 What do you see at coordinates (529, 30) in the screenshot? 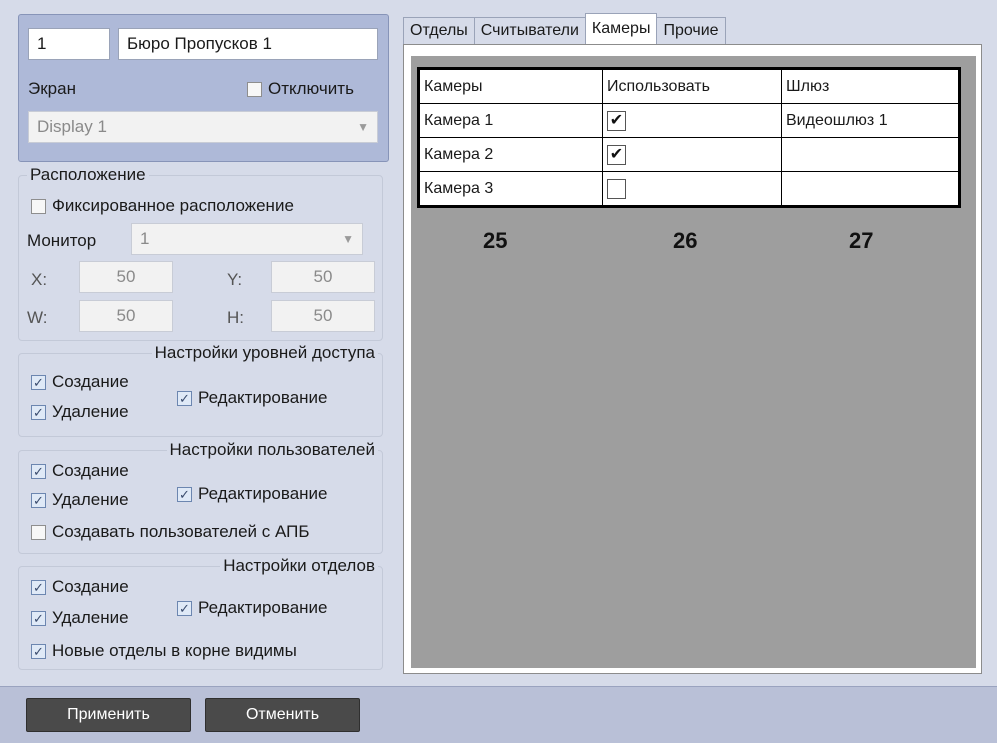
I see `tab-readers: Считыватели` at bounding box center [529, 30].